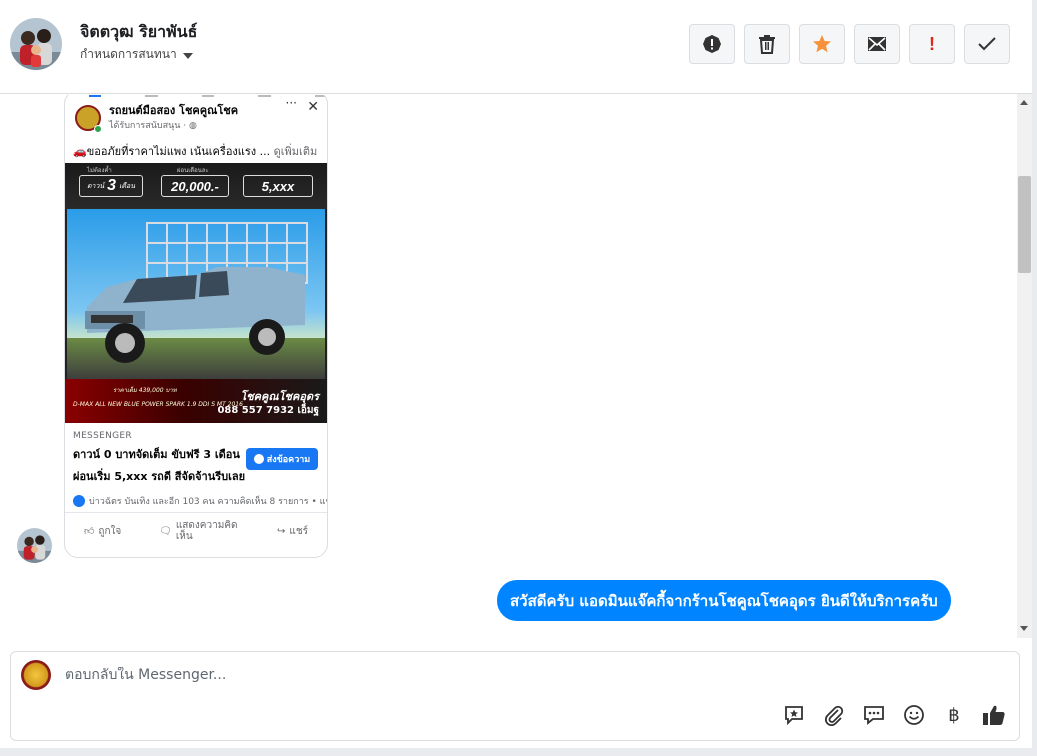 The height and width of the screenshot is (756, 1037). What do you see at coordinates (288, 460) in the screenshot?
I see `send-message-label: ส่งข้อความ` at bounding box center [288, 460].